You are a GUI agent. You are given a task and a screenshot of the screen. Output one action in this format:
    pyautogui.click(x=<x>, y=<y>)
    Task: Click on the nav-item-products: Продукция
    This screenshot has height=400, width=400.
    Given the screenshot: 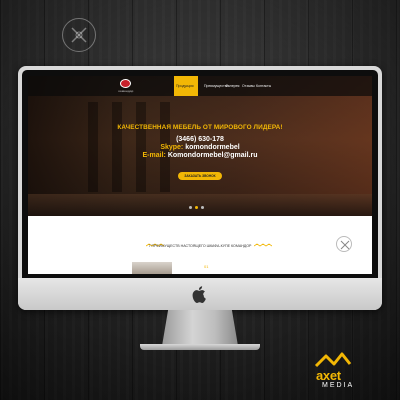 What is the action you would take?
    pyautogui.click(x=186, y=86)
    